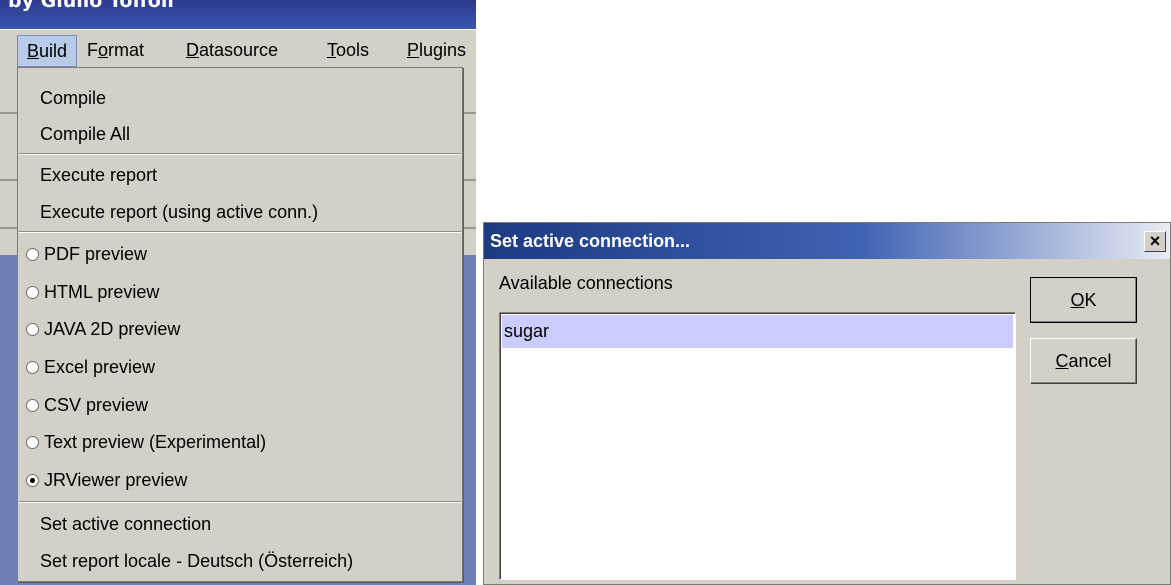 The height and width of the screenshot is (585, 1171). I want to click on menu-item-pdf-preview: PDF preview, so click(240, 254).